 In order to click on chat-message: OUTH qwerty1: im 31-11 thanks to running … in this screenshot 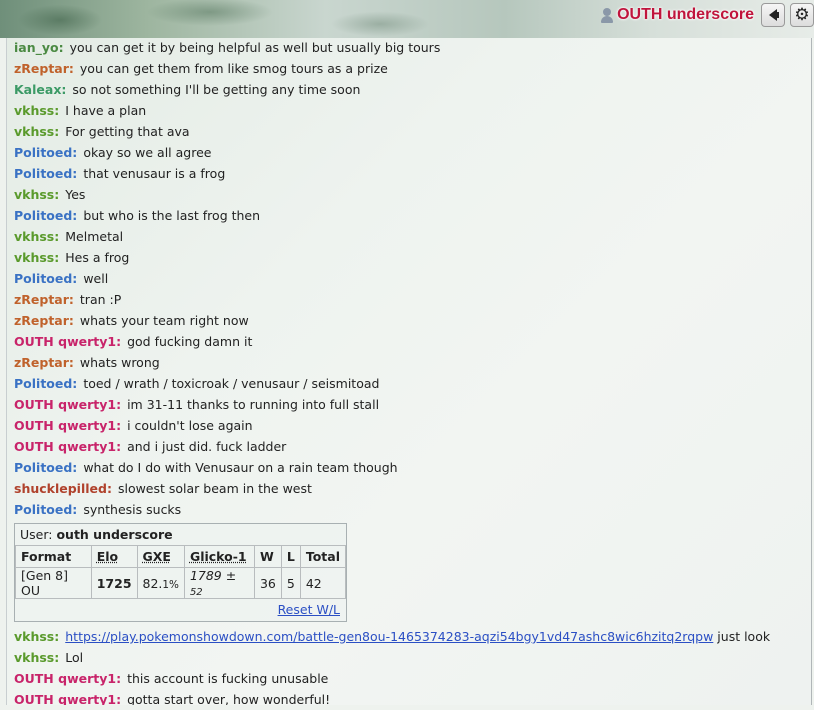, I will do `click(409, 404)`.